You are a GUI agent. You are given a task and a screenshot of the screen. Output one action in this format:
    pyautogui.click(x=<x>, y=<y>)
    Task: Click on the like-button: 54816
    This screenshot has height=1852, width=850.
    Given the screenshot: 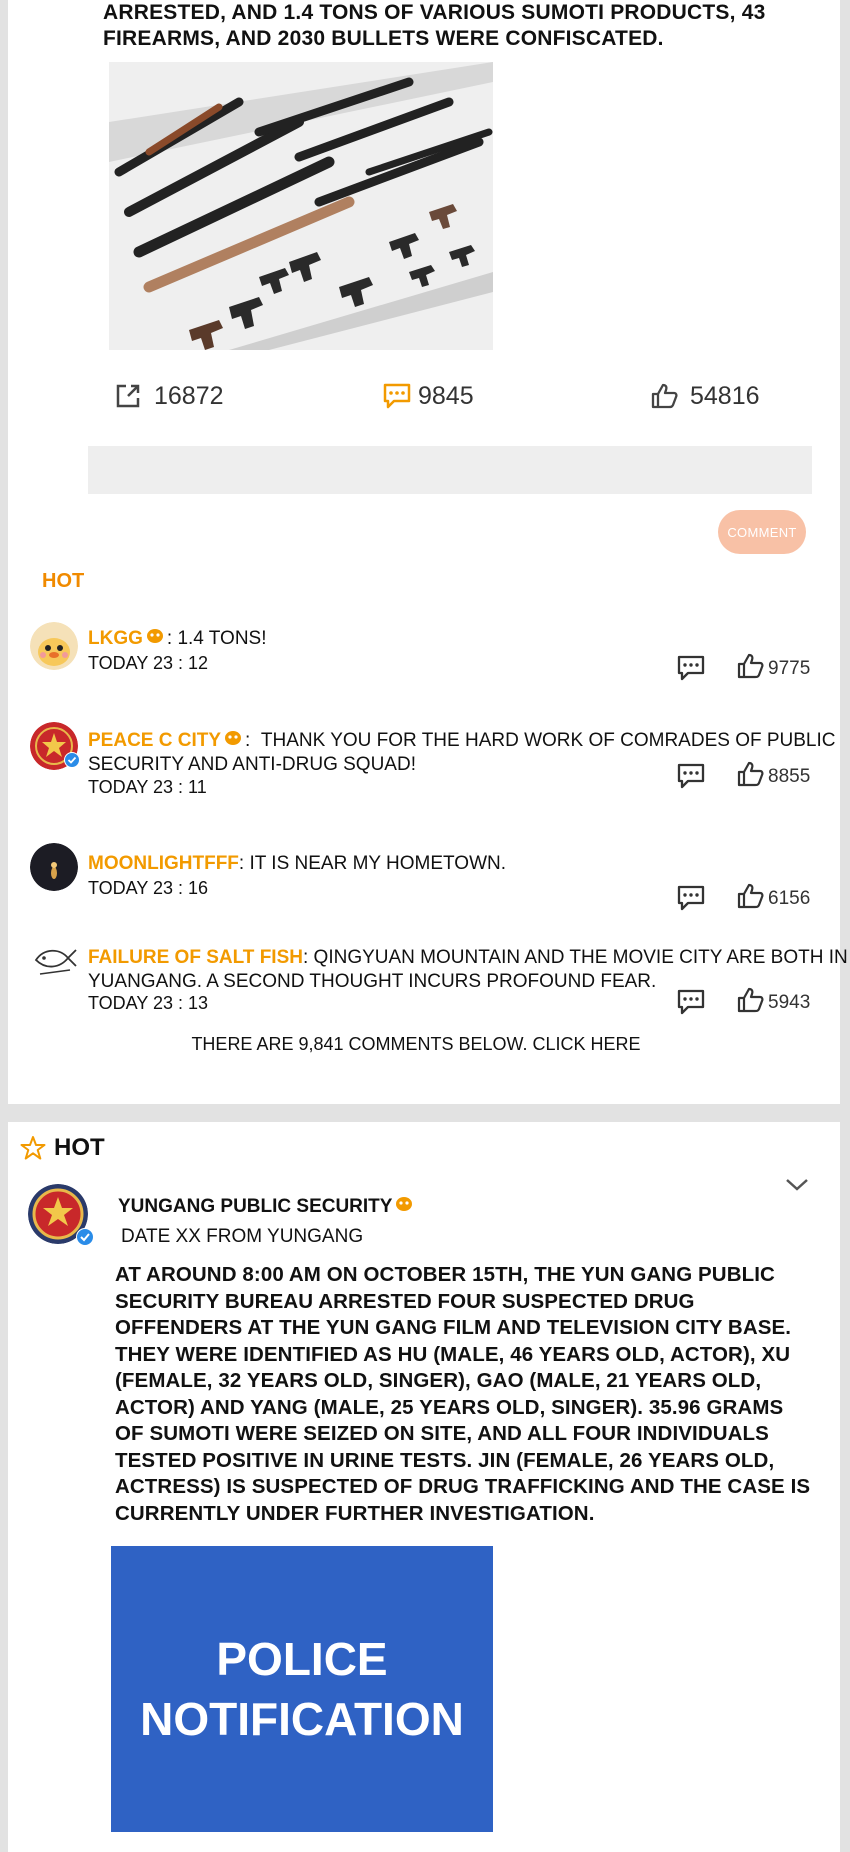 What is the action you would take?
    pyautogui.click(x=705, y=396)
    